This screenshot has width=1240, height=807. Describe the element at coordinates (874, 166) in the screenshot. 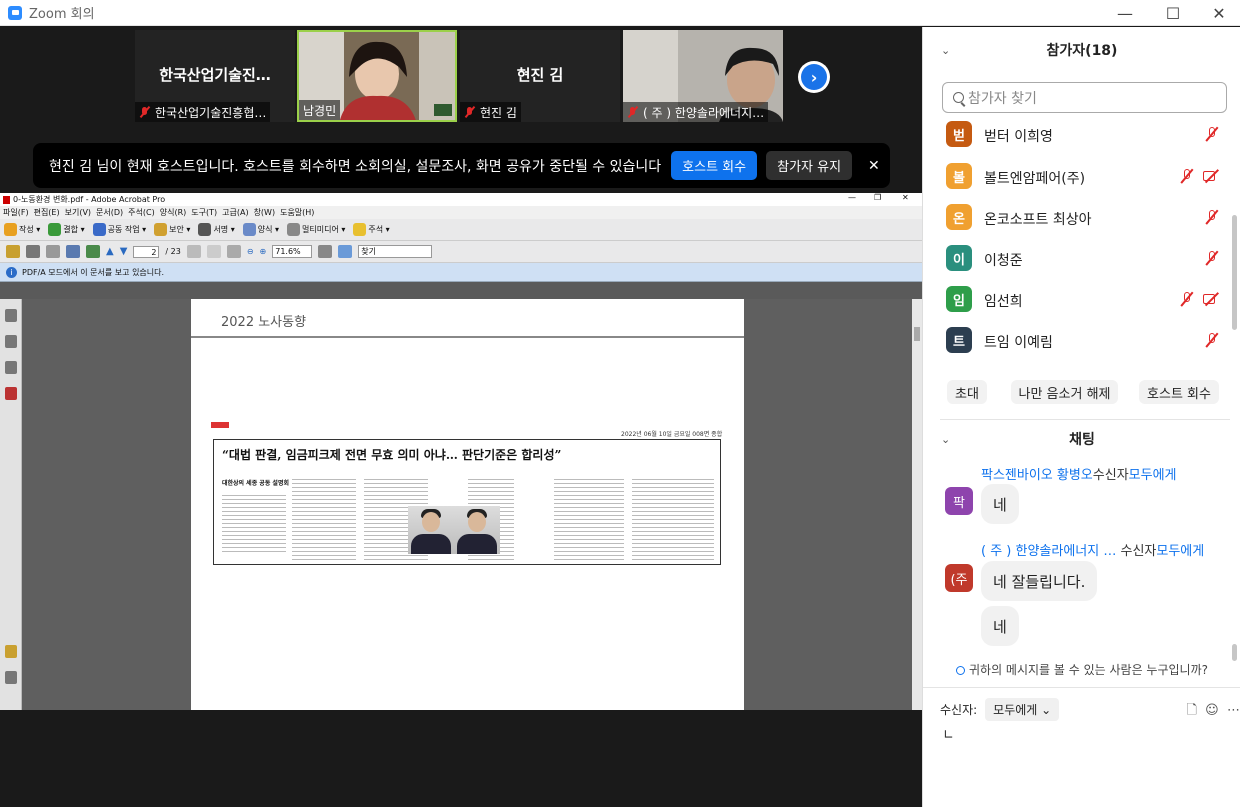

I see `close-icon: ✕` at that location.